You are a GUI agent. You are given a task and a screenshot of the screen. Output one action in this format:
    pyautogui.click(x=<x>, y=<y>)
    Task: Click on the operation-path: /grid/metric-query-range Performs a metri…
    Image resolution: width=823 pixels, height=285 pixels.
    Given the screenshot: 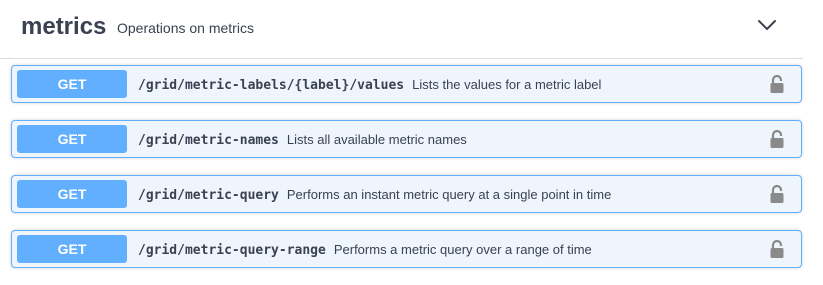 What is the action you would take?
    pyautogui.click(x=365, y=250)
    